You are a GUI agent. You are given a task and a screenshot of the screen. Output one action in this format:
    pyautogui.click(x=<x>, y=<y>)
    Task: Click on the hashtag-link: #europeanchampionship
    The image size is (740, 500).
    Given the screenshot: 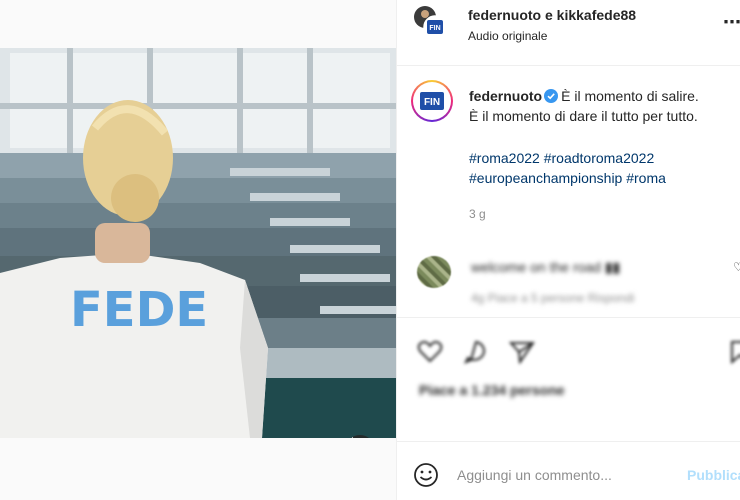 What is the action you would take?
    pyautogui.click(x=545, y=178)
    